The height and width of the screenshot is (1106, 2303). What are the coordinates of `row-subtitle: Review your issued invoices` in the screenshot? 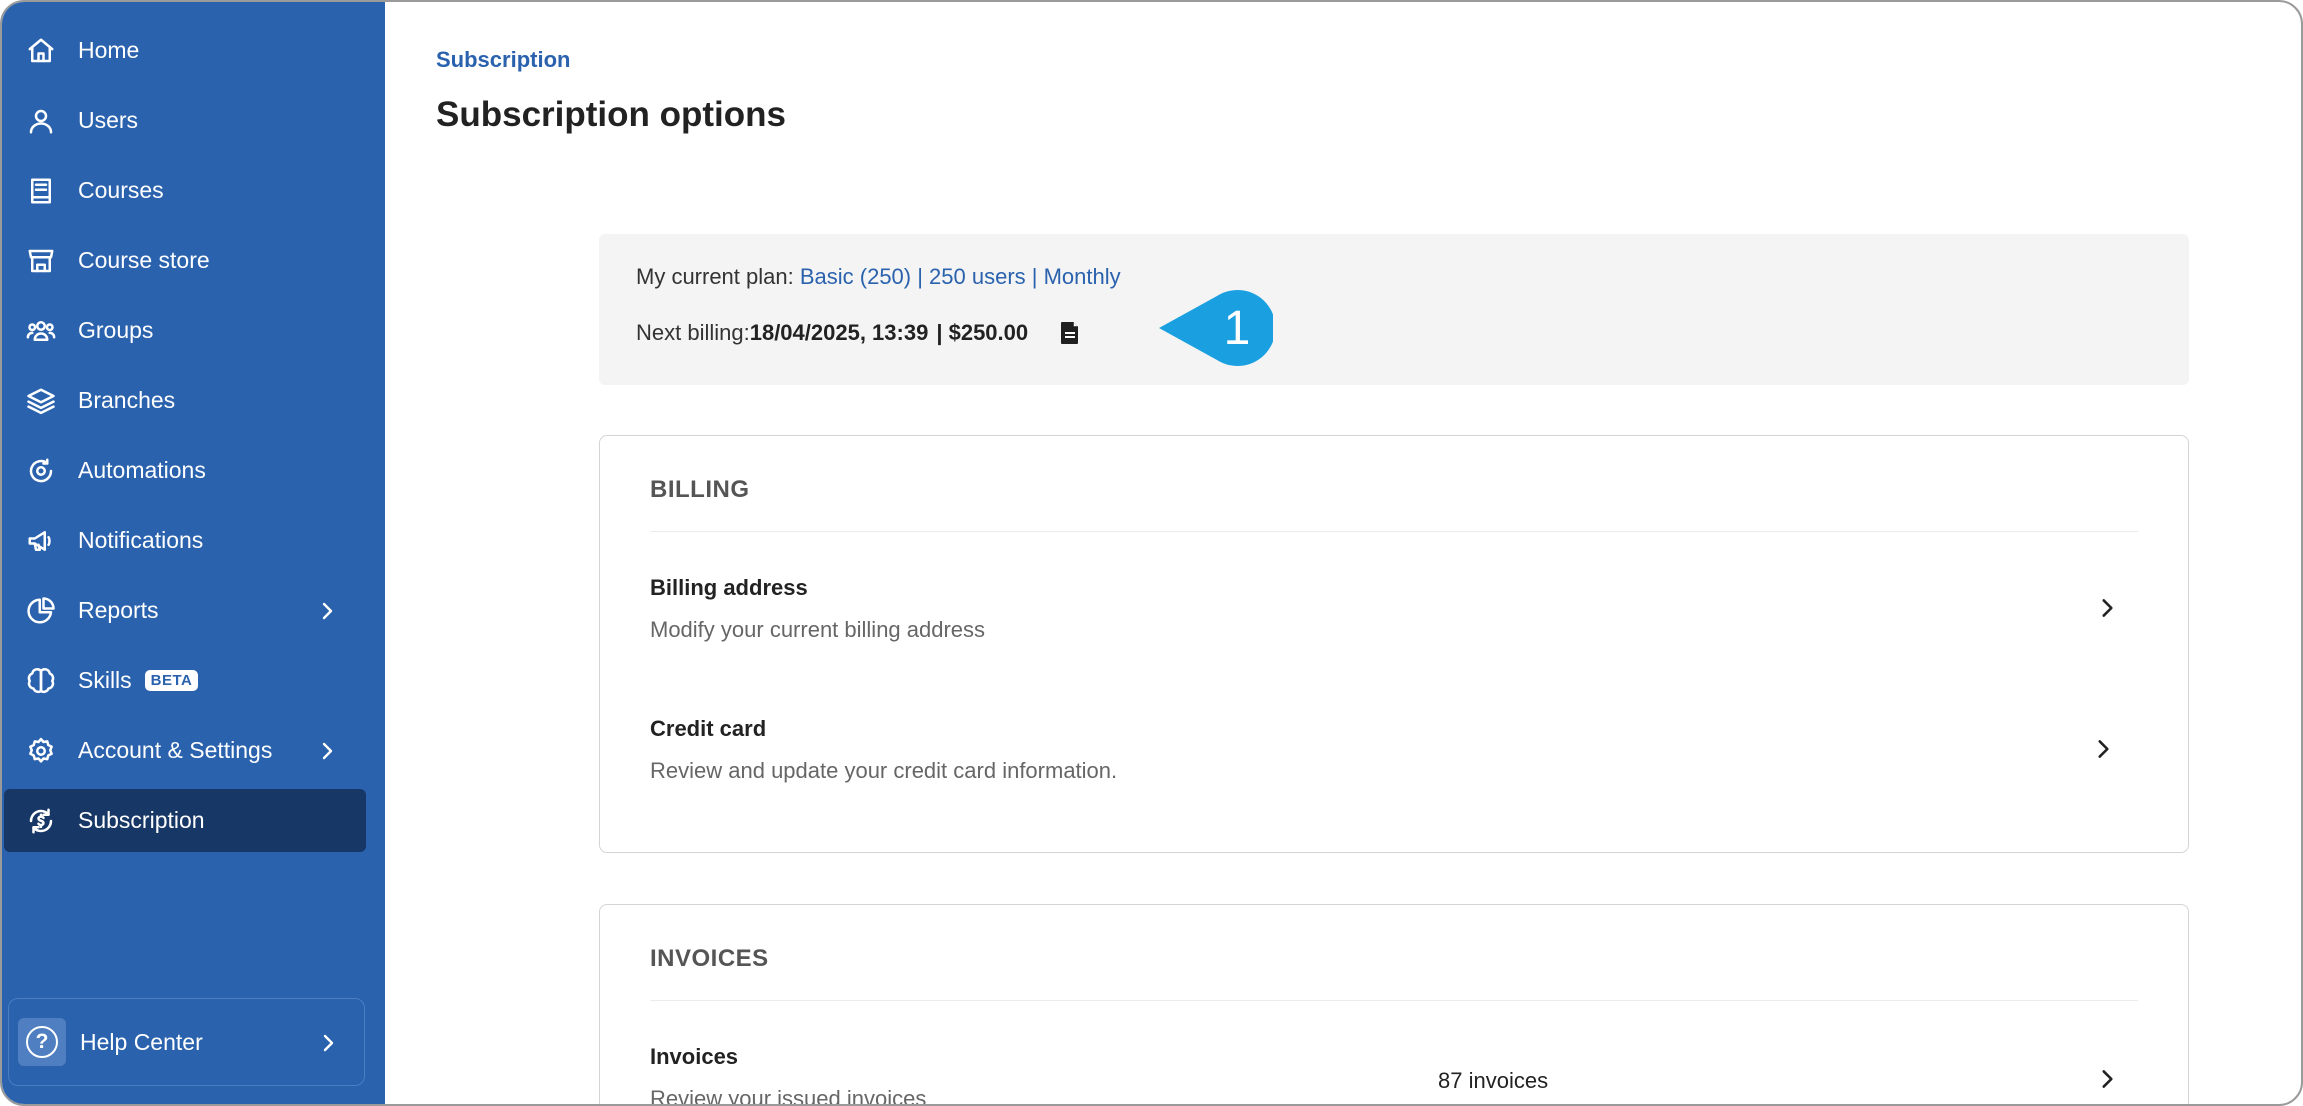 It's located at (788, 1096).